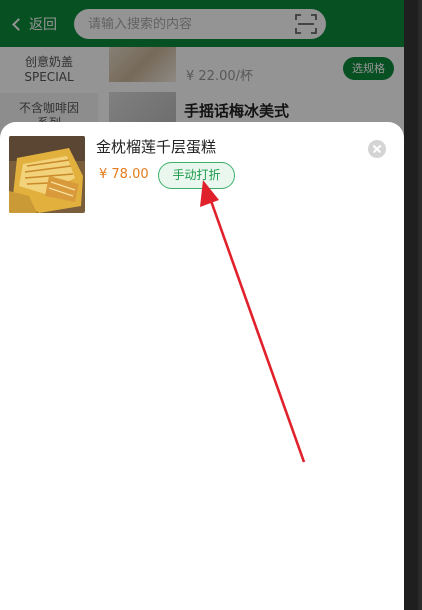 This screenshot has height=610, width=422. I want to click on window-edge, so click(420, 305).